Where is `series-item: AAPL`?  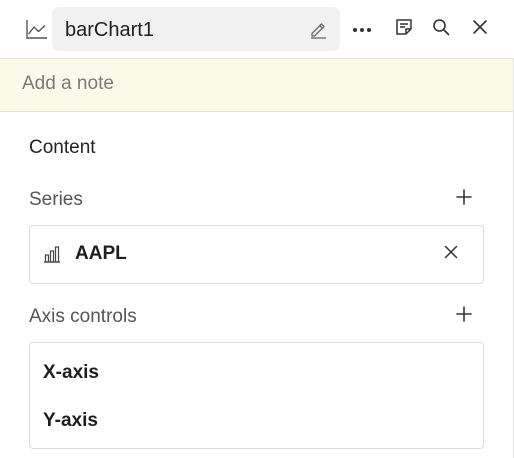
series-item: AAPL is located at coordinates (256, 254).